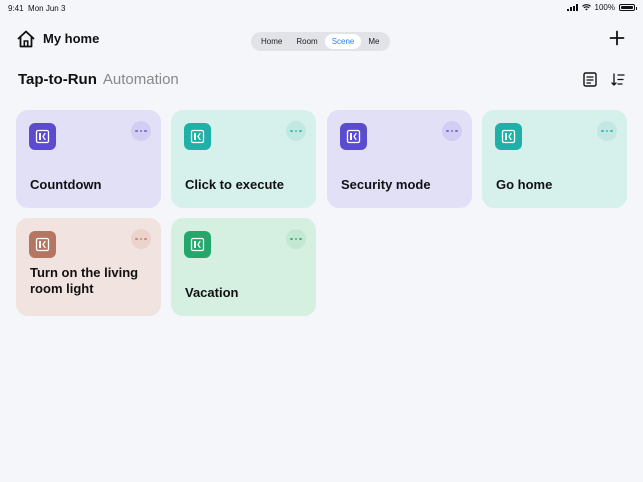  What do you see at coordinates (212, 292) in the screenshot?
I see `scene-title: Vacation` at bounding box center [212, 292].